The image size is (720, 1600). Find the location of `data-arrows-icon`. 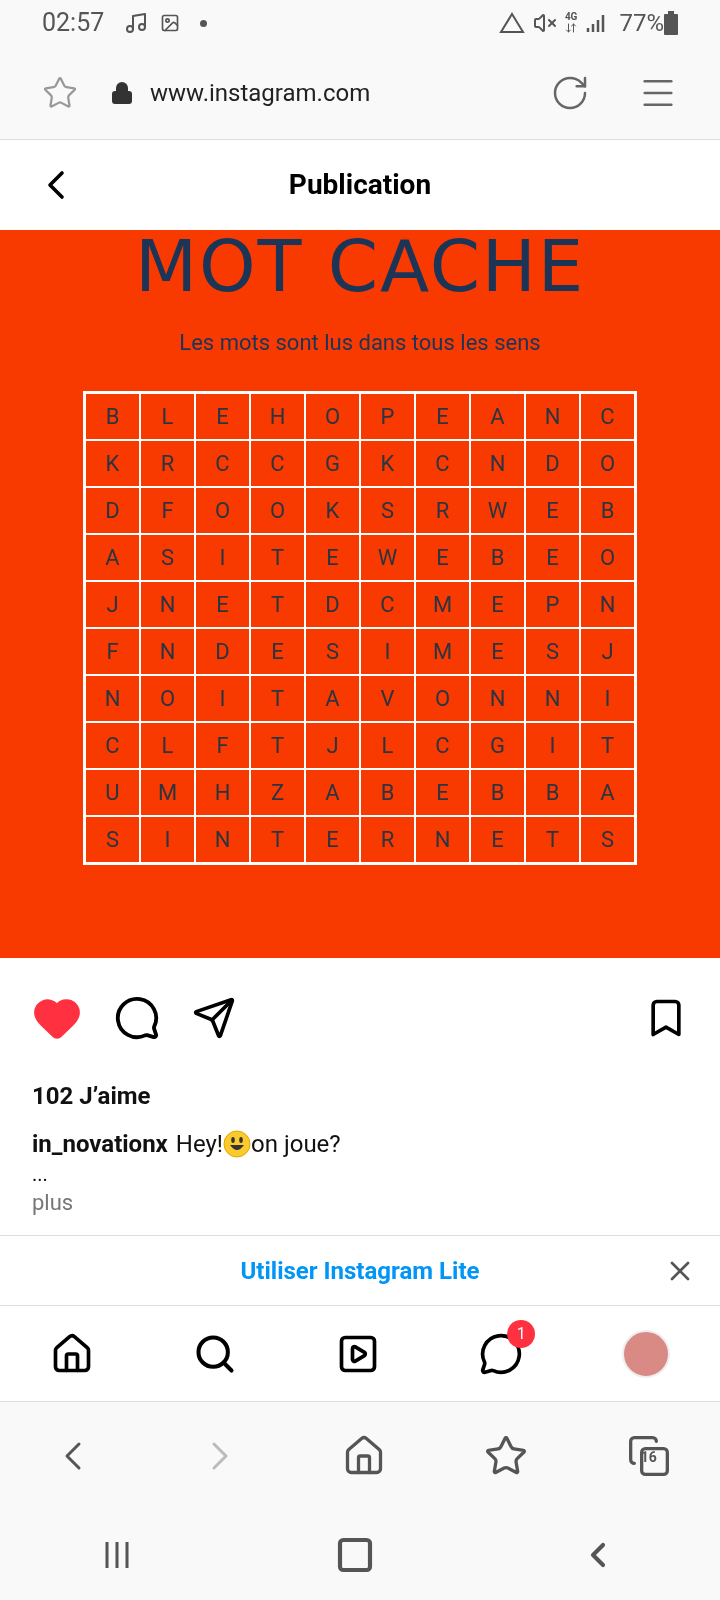

data-arrows-icon is located at coordinates (571, 28).